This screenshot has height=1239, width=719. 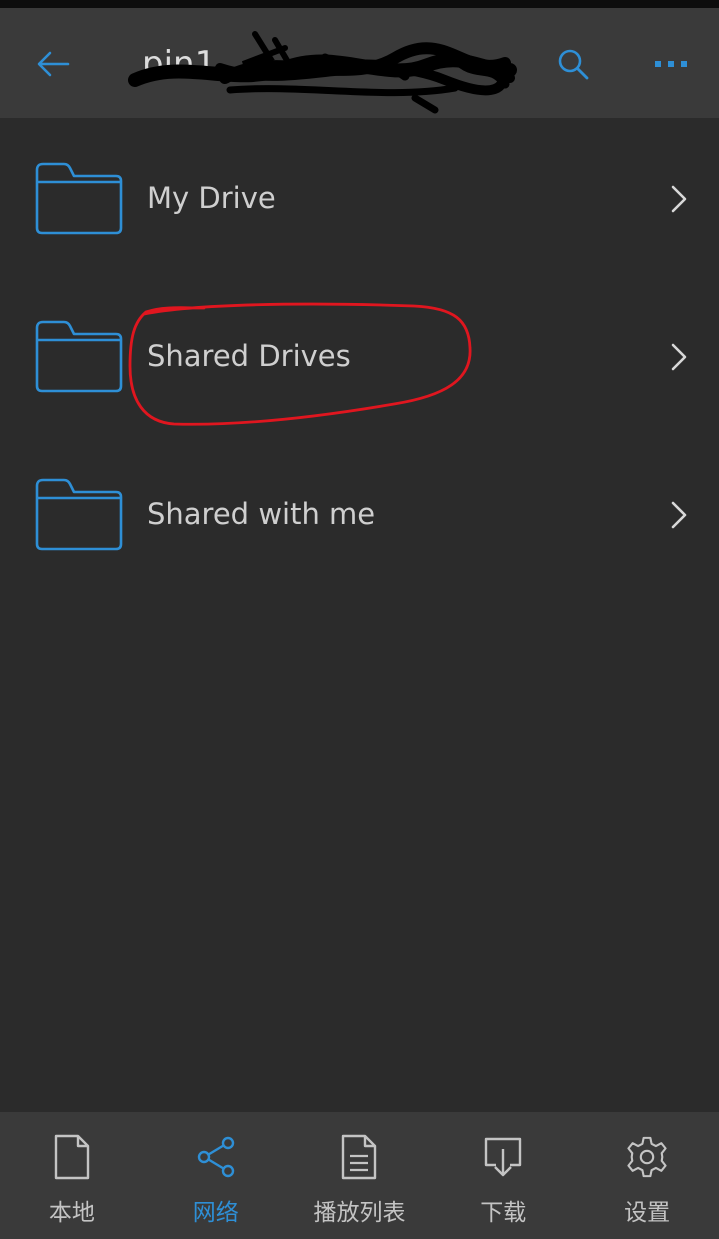 I want to click on nav-item-local: 本地, so click(x=72, y=1175).